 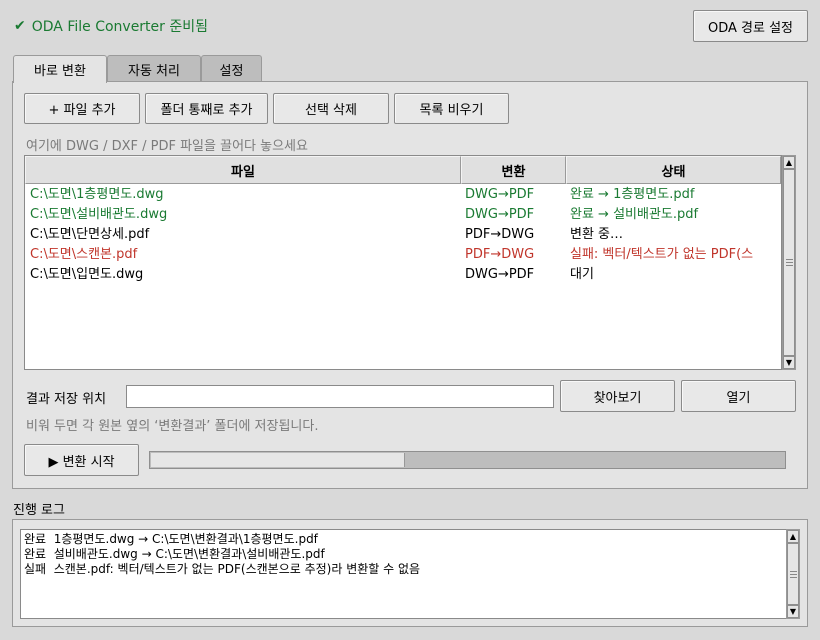 What do you see at coordinates (617, 396) in the screenshot?
I see `browse-button: 찾아보기` at bounding box center [617, 396].